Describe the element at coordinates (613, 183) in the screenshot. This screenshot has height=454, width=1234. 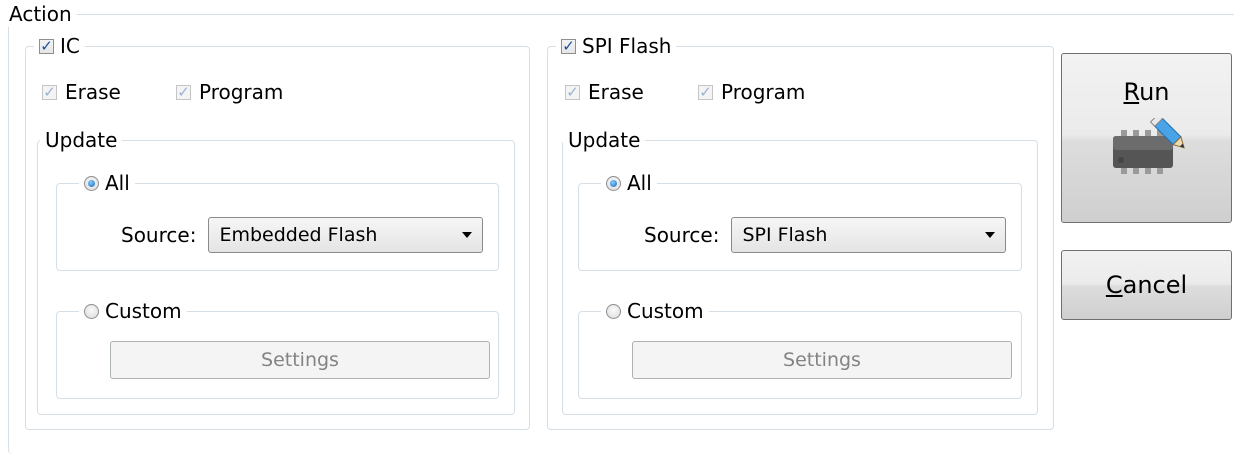
I see `spi-all-radio-icon` at that location.